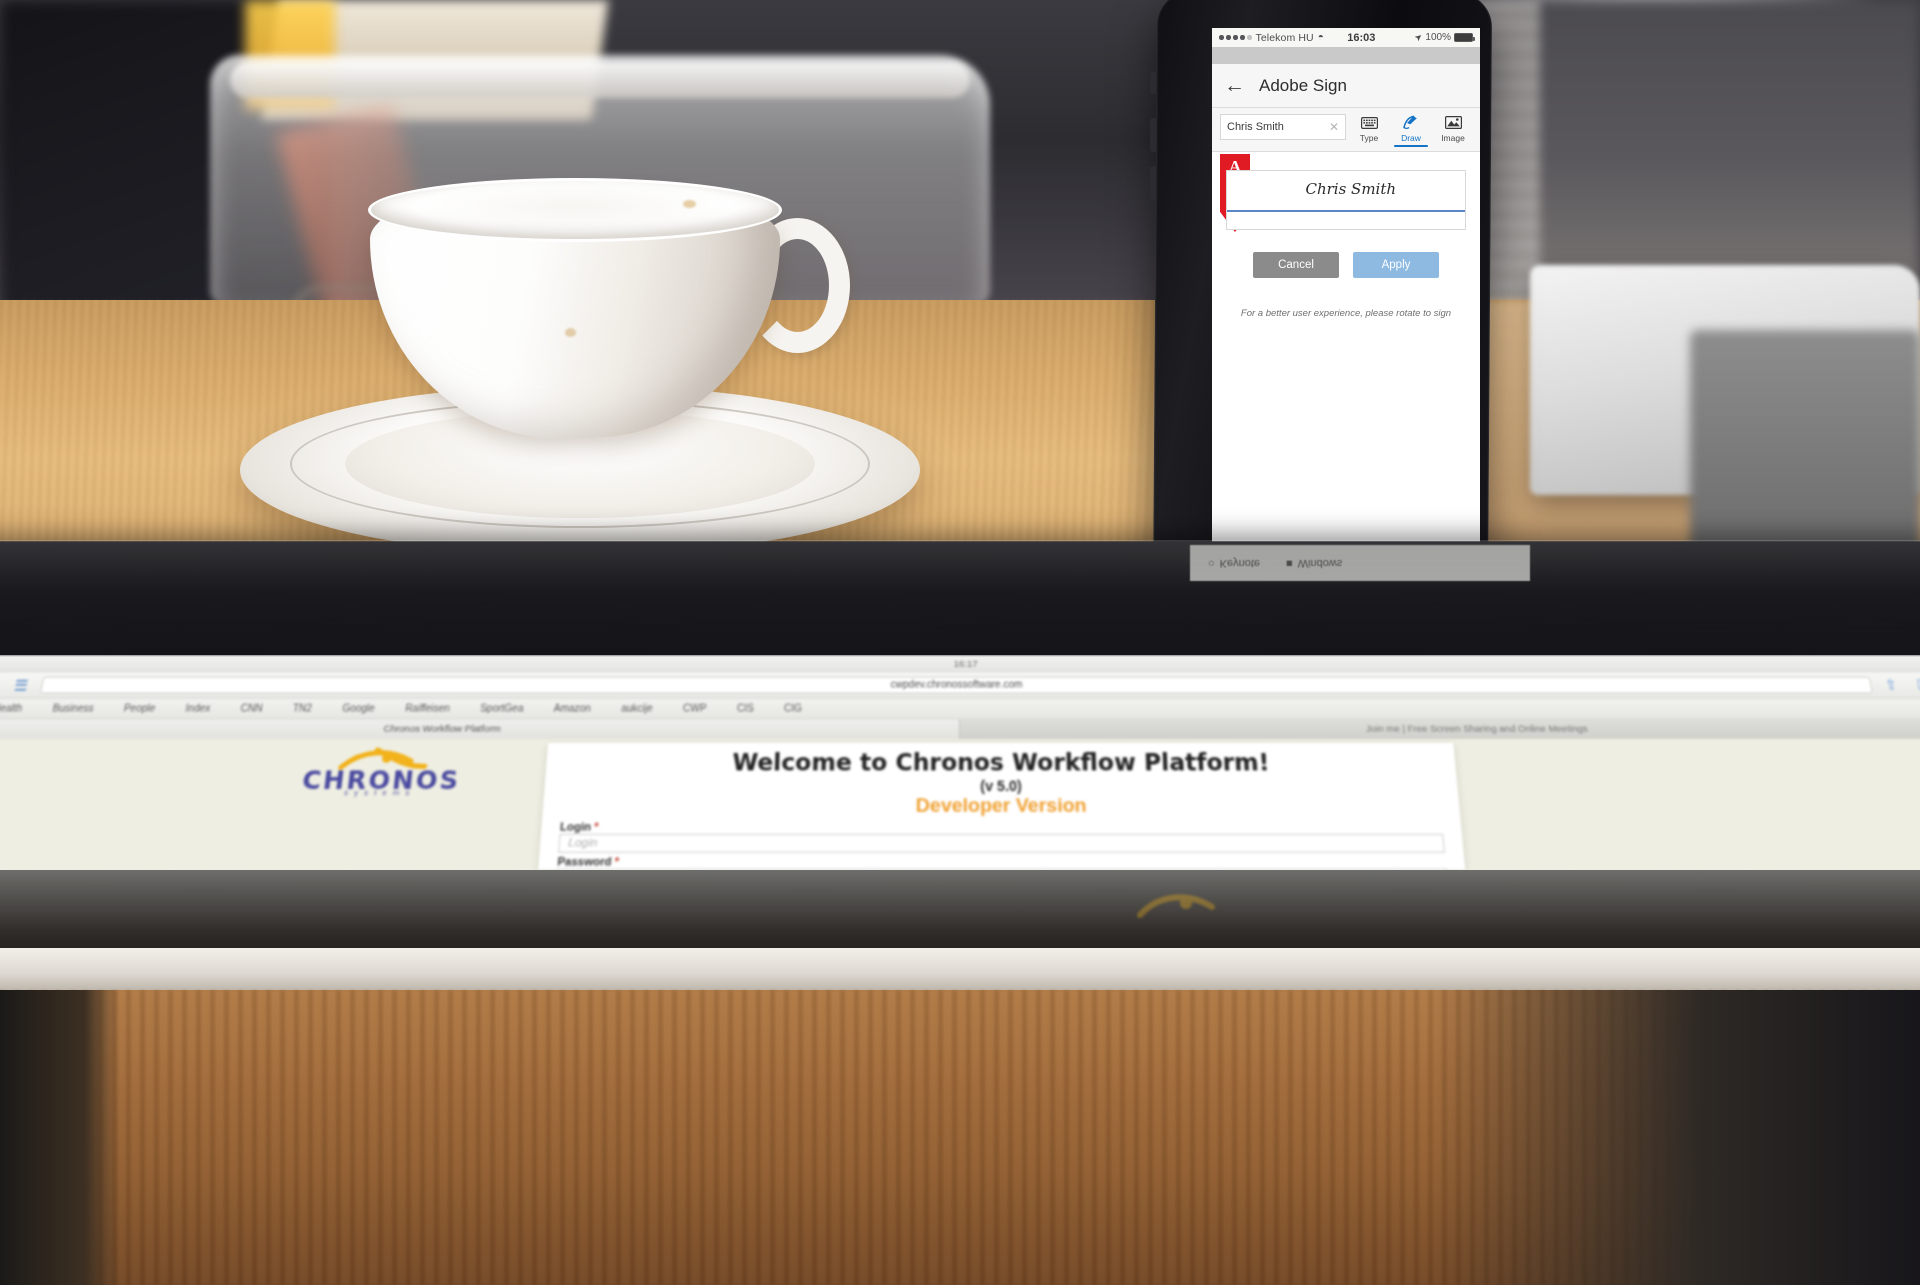 This screenshot has height=1285, width=1920. Describe the element at coordinates (302, 708) in the screenshot. I see `bookmark-item: TN2` at that location.